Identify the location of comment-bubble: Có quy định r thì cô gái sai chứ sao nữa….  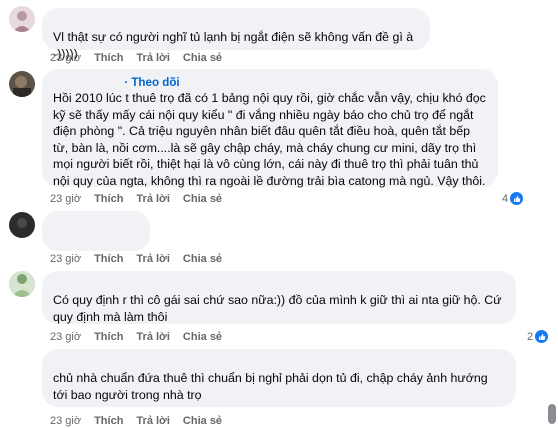
(279, 297).